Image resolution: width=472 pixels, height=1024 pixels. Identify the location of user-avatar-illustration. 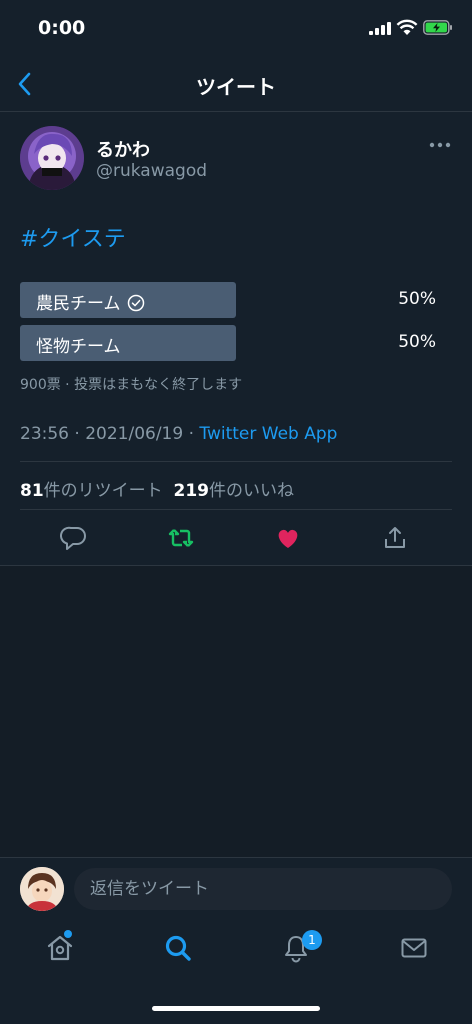
(42, 889).